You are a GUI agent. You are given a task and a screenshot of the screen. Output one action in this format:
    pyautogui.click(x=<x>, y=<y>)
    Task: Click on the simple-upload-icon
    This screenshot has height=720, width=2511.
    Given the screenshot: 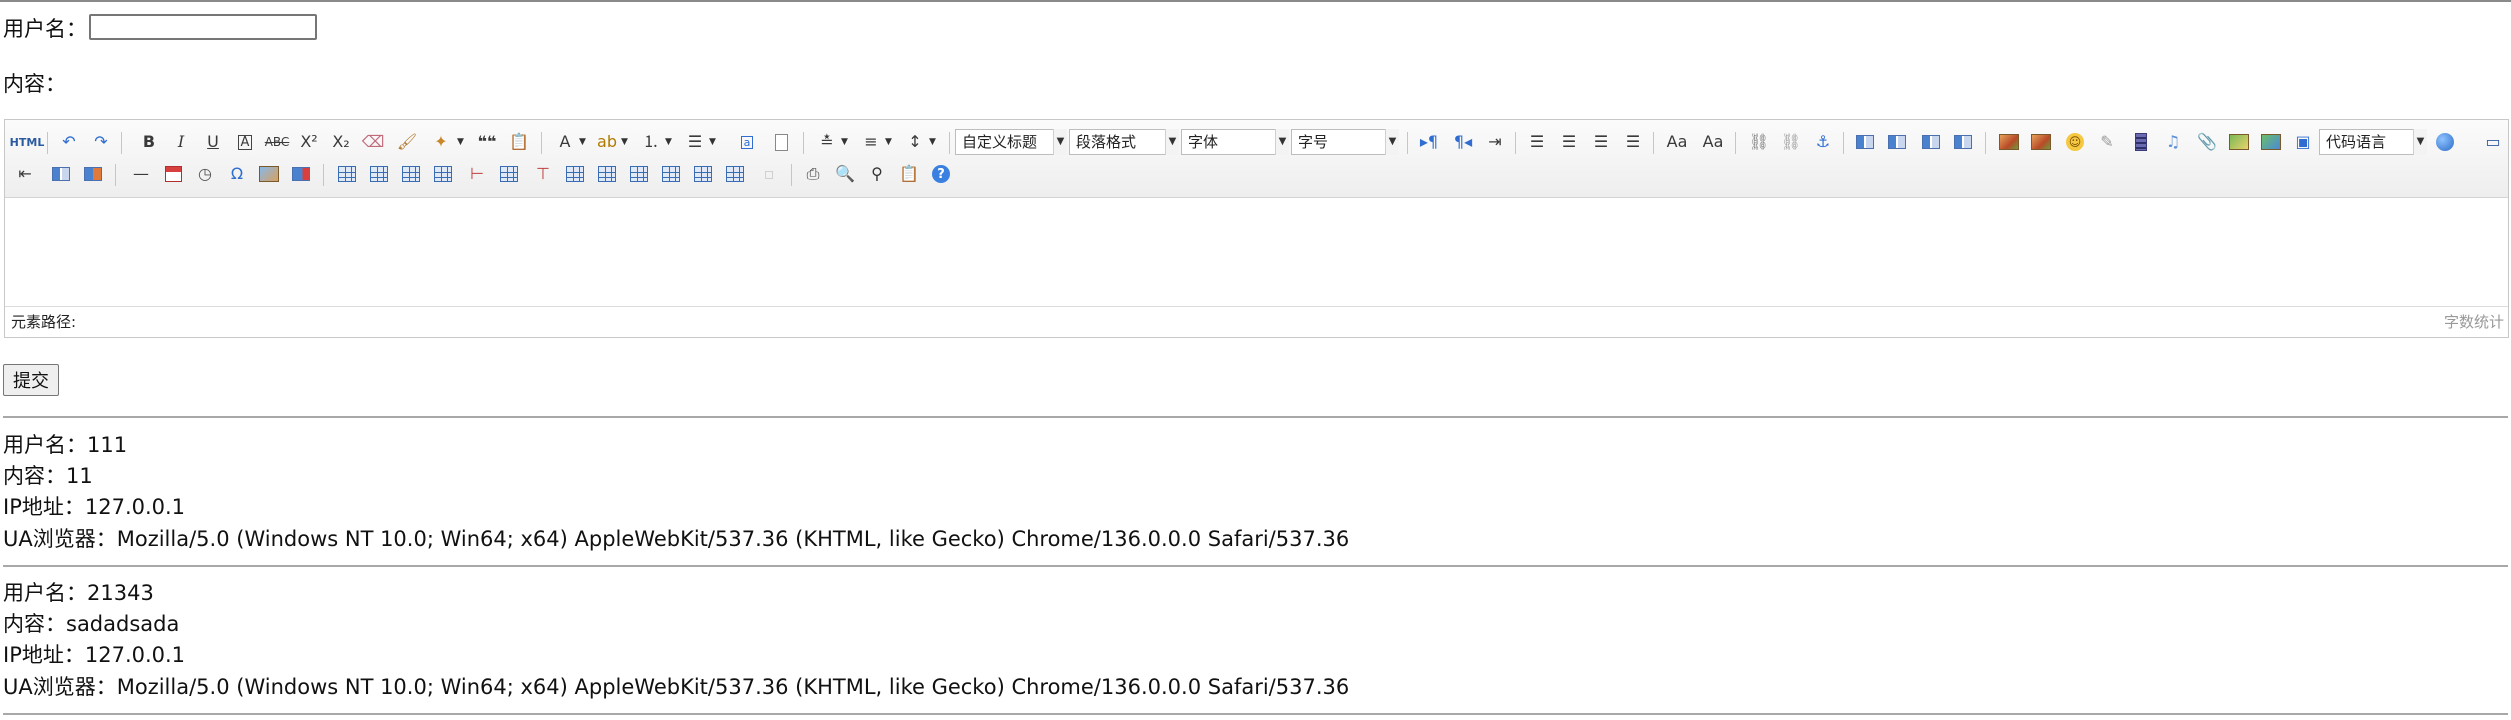 What is the action you would take?
    pyautogui.click(x=2009, y=142)
    